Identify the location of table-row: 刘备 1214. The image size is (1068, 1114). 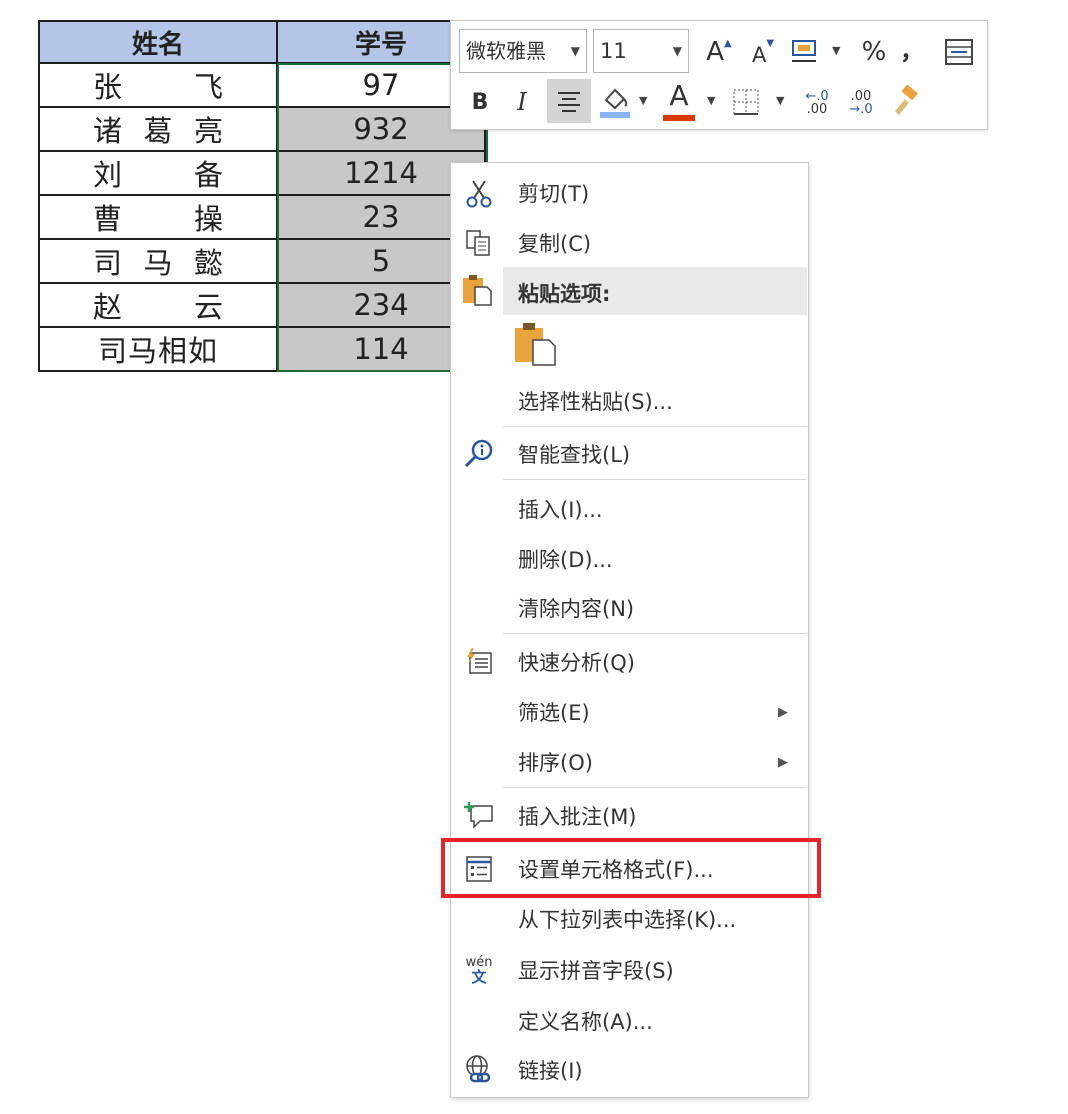
(262, 173).